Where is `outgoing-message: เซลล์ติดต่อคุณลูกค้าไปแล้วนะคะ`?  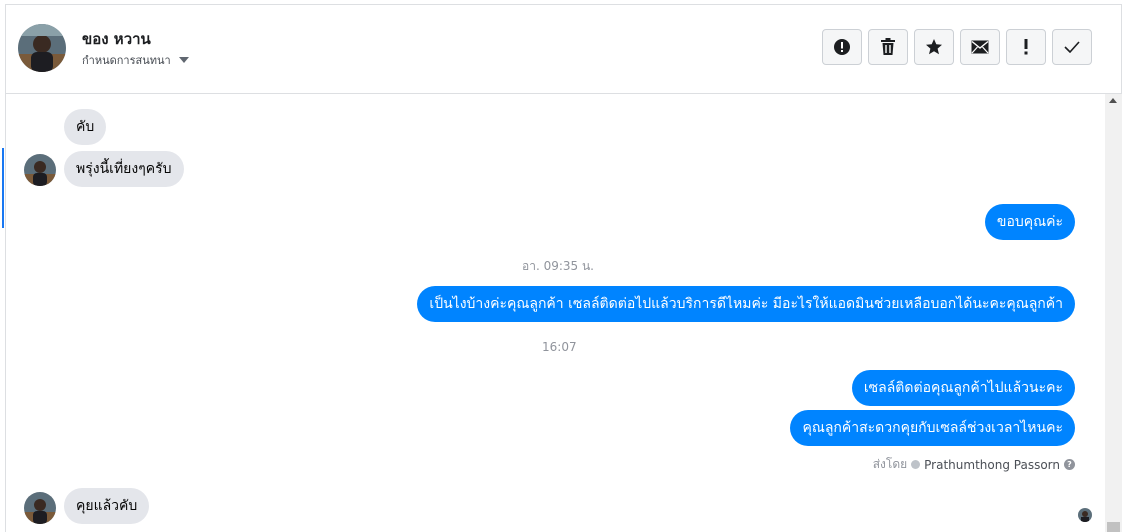
outgoing-message: เซลล์ติดต่อคุณลูกค้าไปแล้วนะคะ is located at coordinates (963, 388).